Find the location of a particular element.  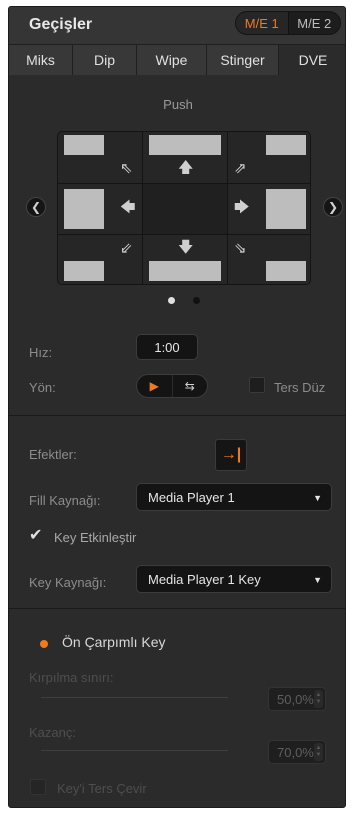

push-left-cell: 🡄 is located at coordinates (100, 209).